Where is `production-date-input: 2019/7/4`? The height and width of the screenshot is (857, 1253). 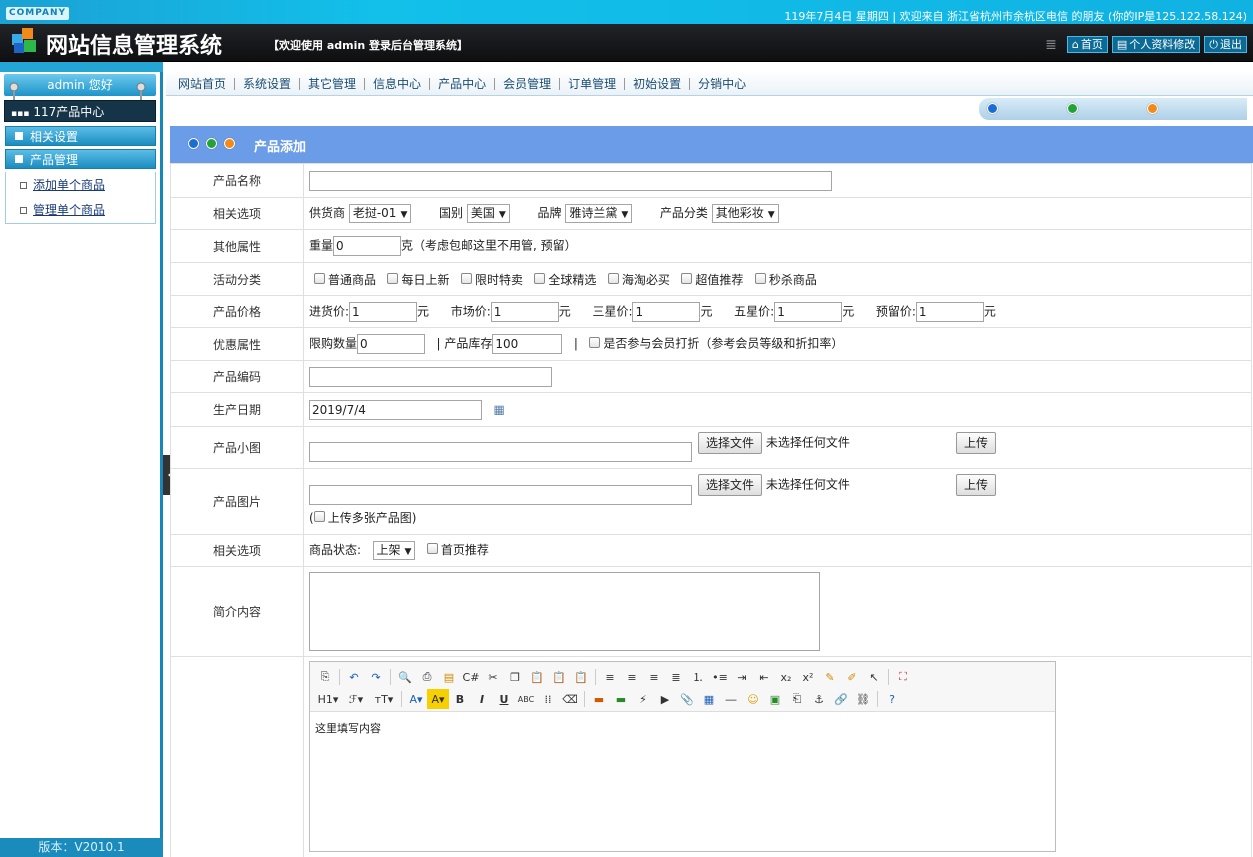 production-date-input: 2019/7/4 is located at coordinates (395, 409).